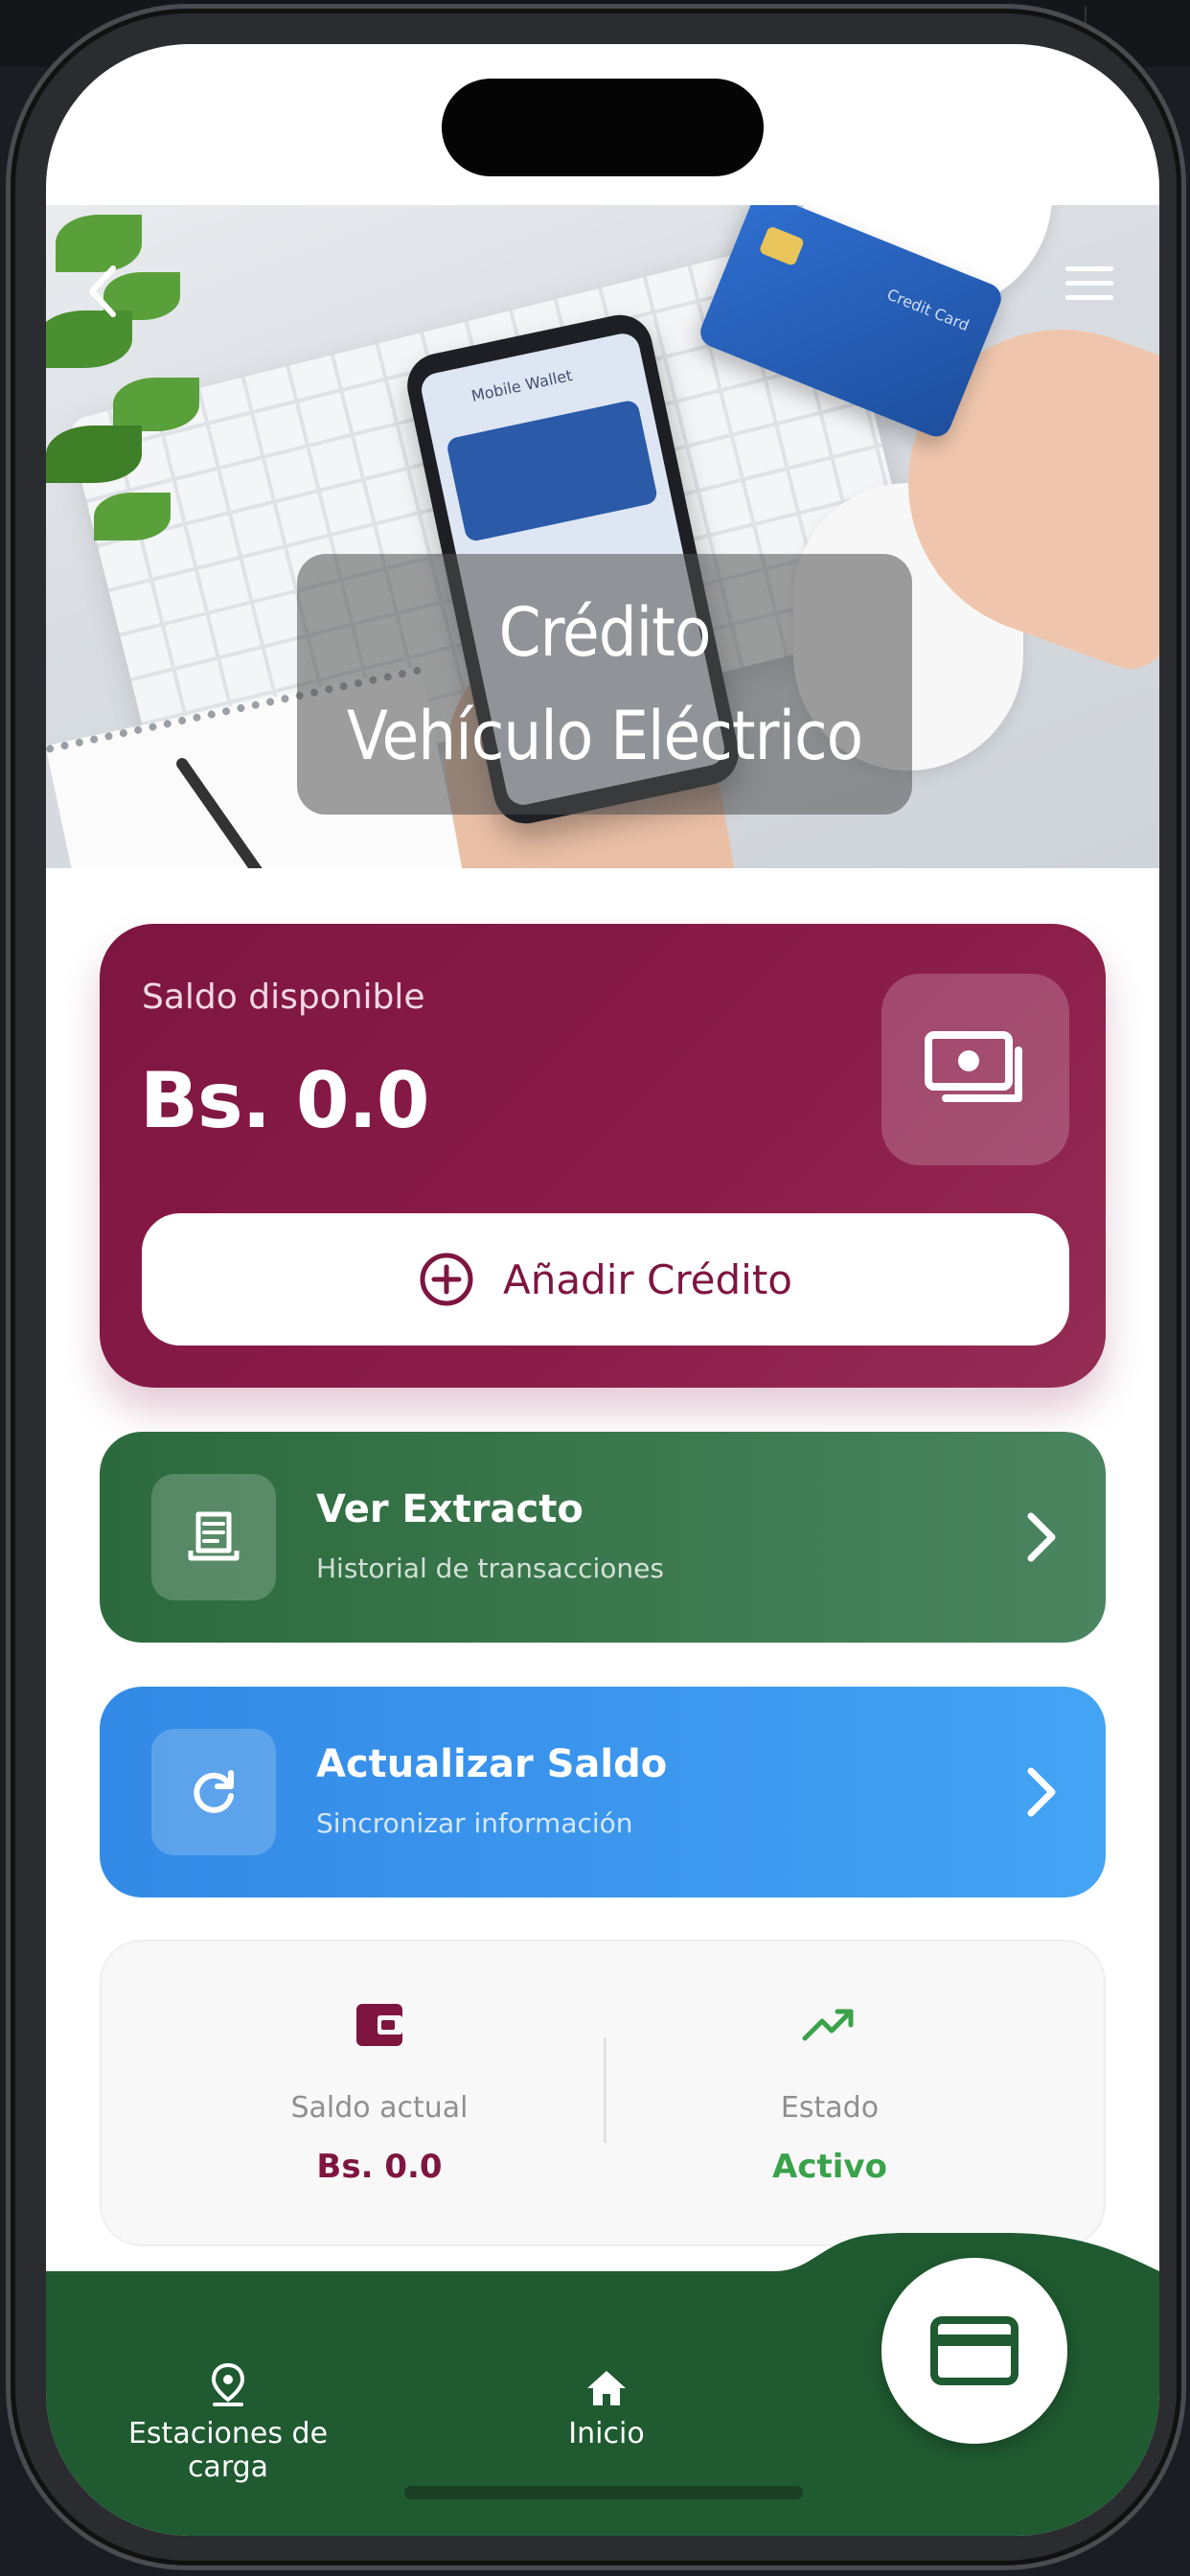  What do you see at coordinates (603, 127) in the screenshot?
I see `dynamic-island` at bounding box center [603, 127].